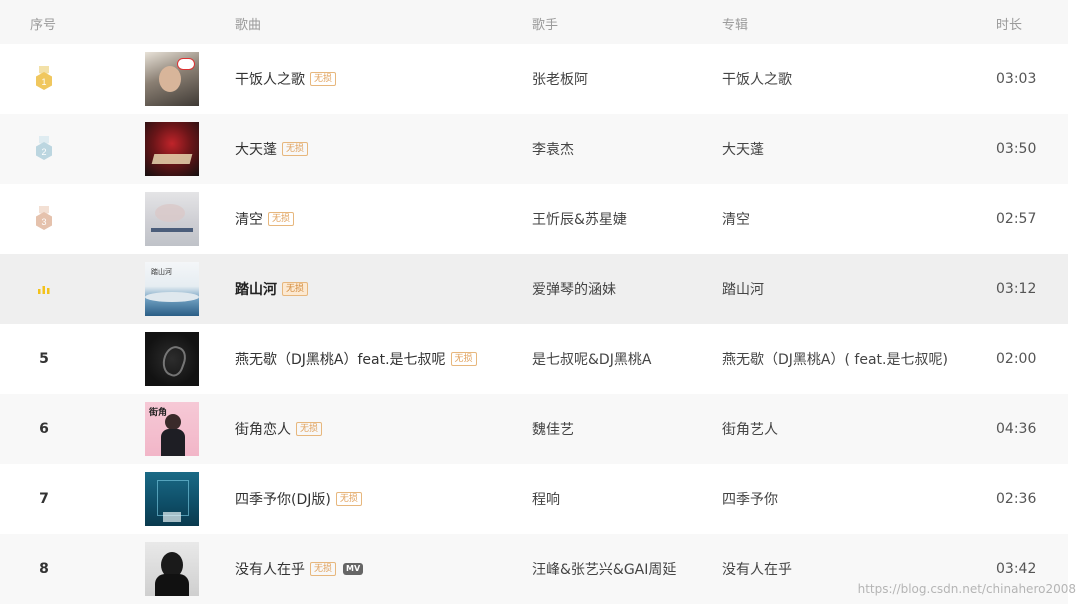  What do you see at coordinates (1016, 359) in the screenshot?
I see `duration: 02:00` at bounding box center [1016, 359].